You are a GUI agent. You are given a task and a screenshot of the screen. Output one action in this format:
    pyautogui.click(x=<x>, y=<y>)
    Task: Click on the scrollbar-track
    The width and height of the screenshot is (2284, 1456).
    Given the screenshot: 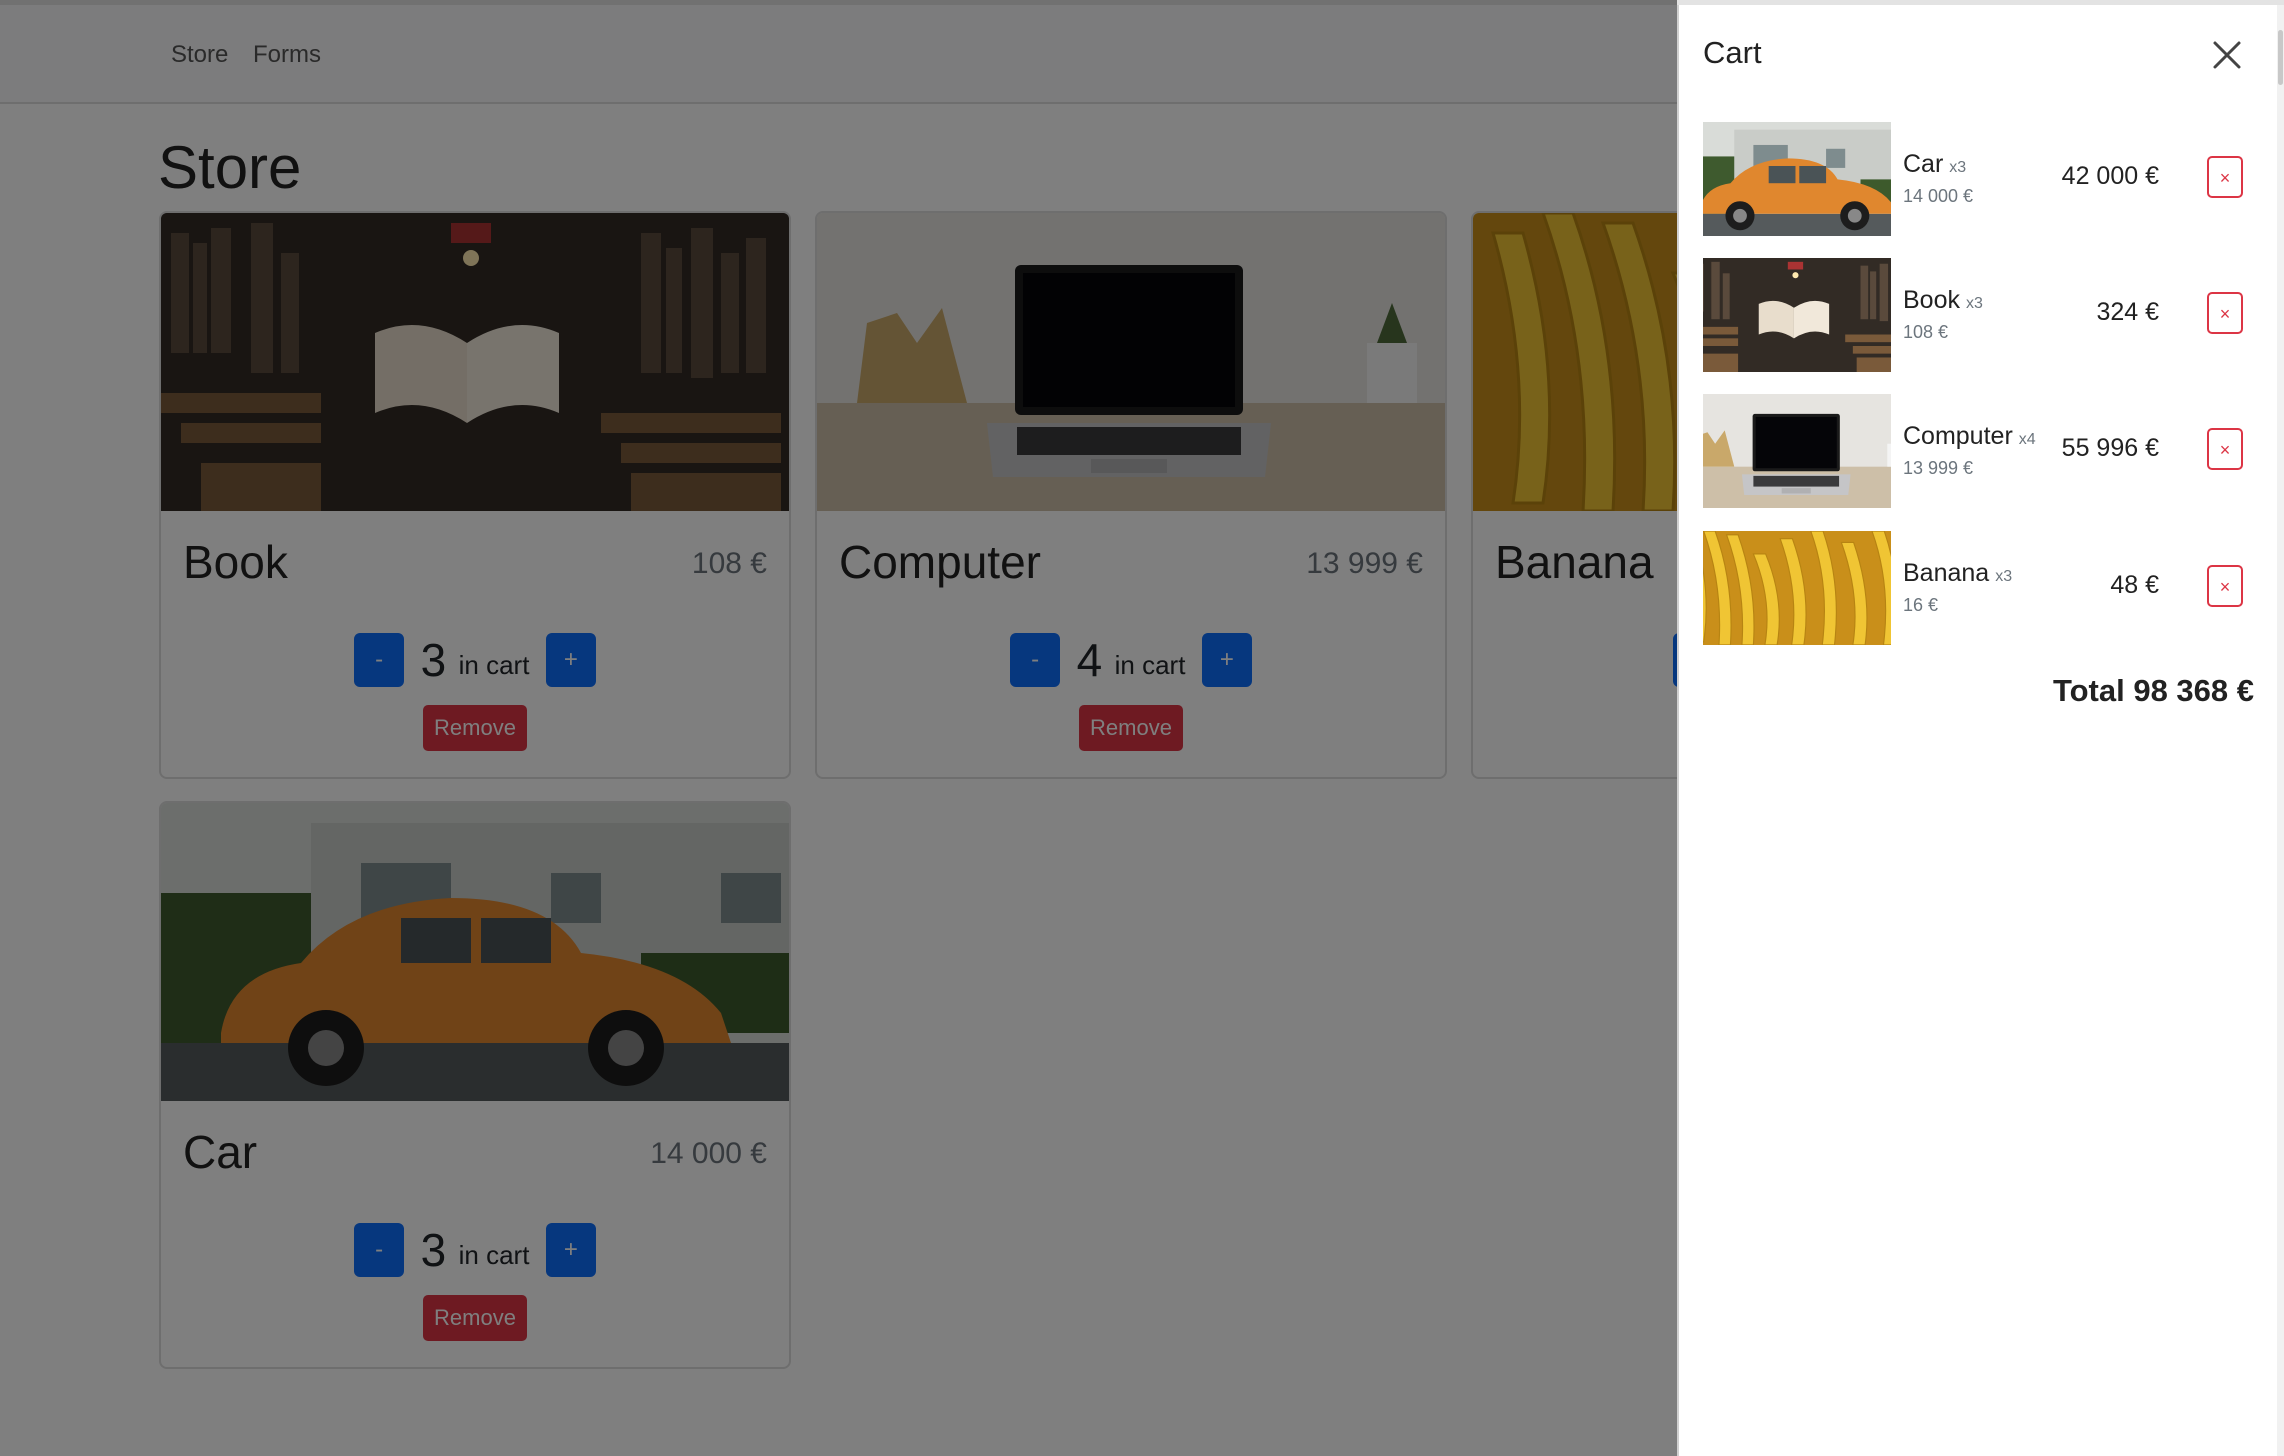 What is the action you would take?
    pyautogui.click(x=2280, y=730)
    